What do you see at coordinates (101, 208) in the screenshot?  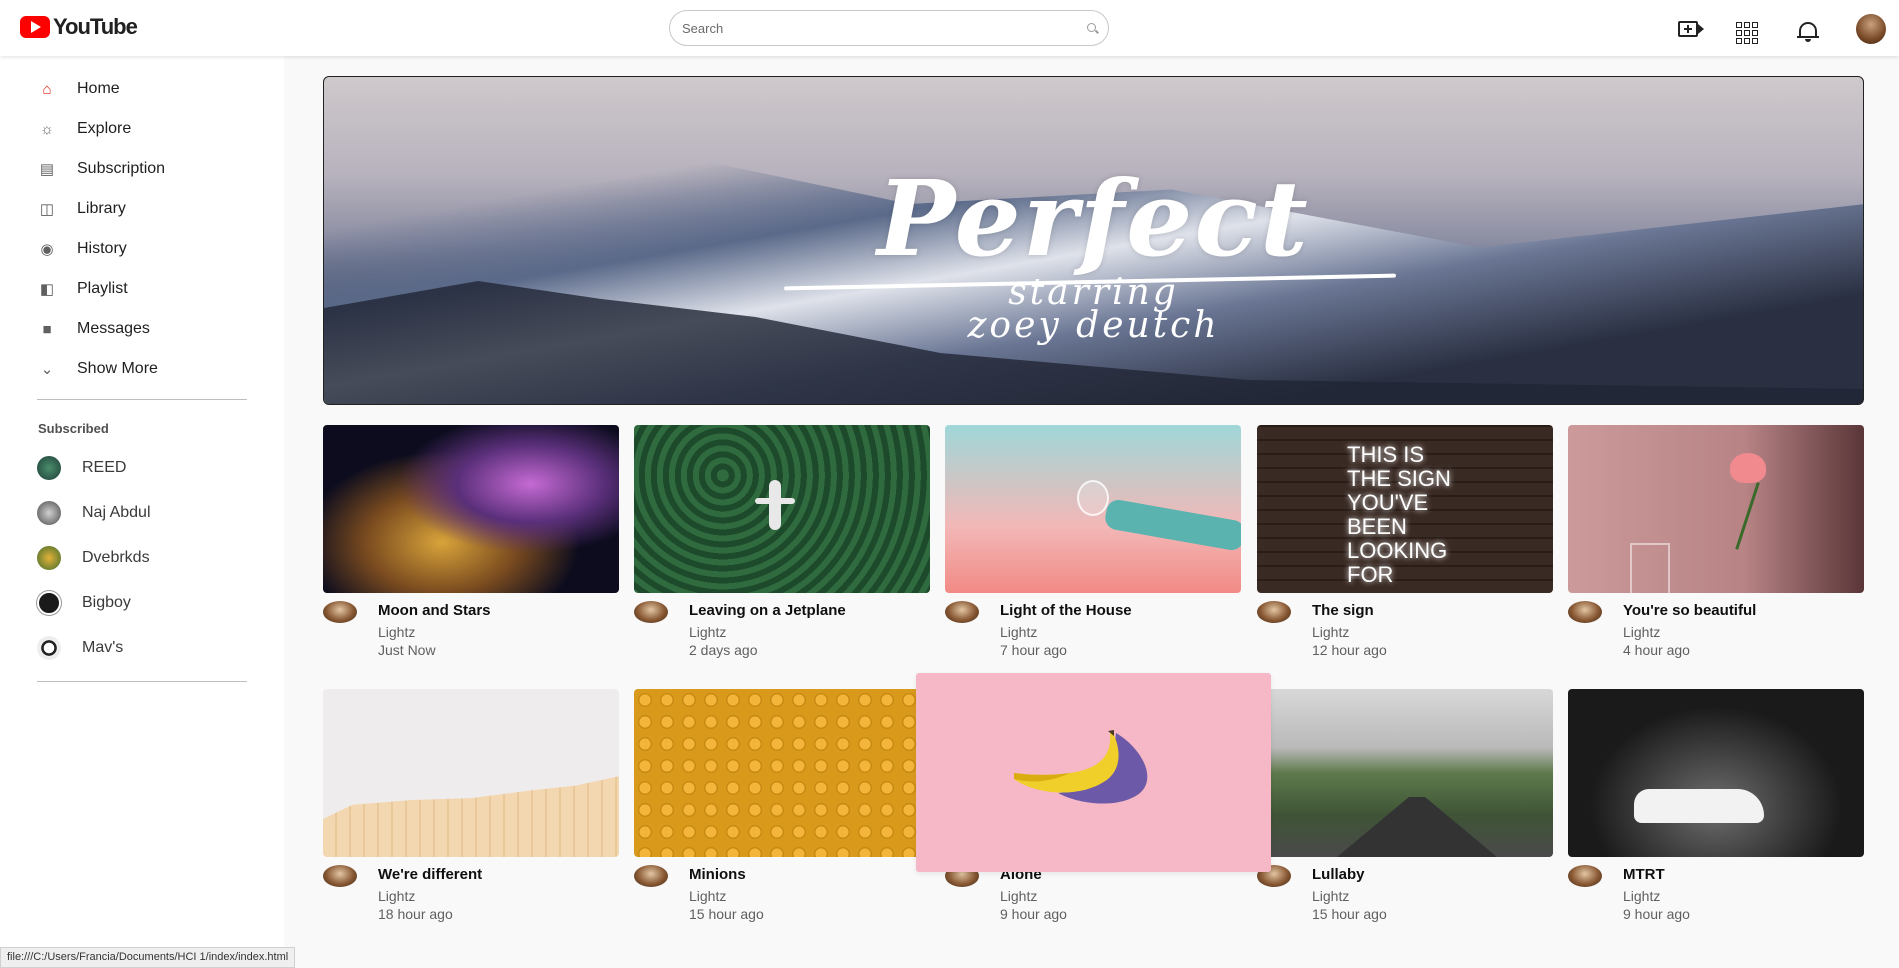 I see `sidebar-item-label: Library` at bounding box center [101, 208].